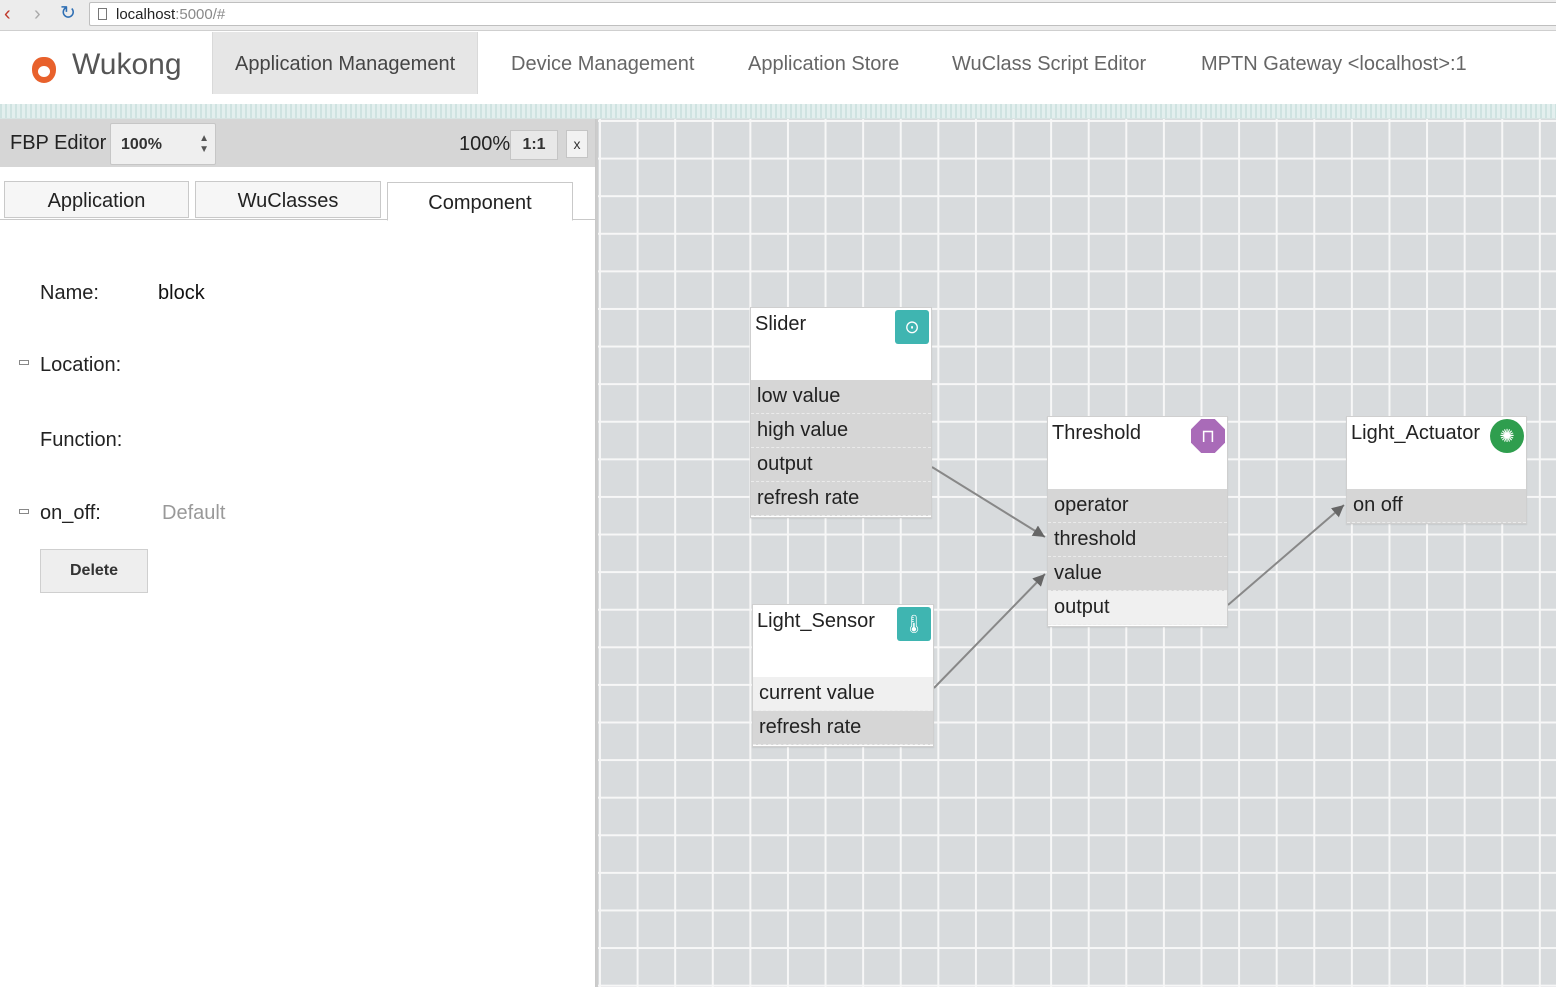 This screenshot has width=1556, height=987. What do you see at coordinates (68, 14) in the screenshot?
I see `reload-icon: ↻` at bounding box center [68, 14].